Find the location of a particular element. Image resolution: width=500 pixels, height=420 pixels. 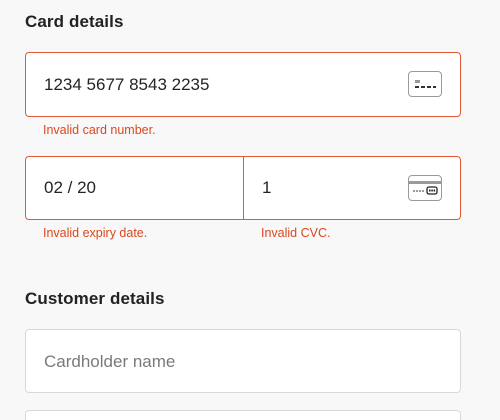

card-number-value: 1234 5677 8543 2235 is located at coordinates (127, 84).